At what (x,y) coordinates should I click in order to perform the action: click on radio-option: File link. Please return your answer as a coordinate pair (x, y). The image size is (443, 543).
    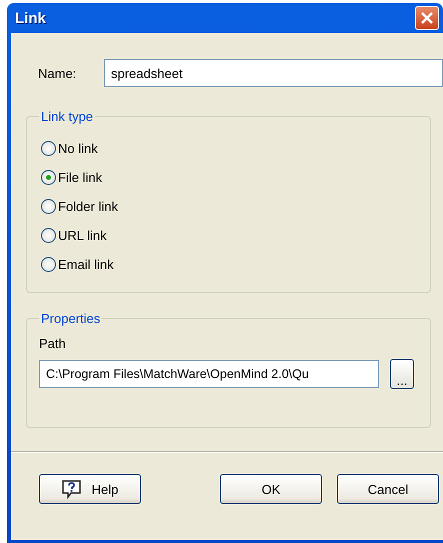
    Looking at the image, I should click on (71, 177).